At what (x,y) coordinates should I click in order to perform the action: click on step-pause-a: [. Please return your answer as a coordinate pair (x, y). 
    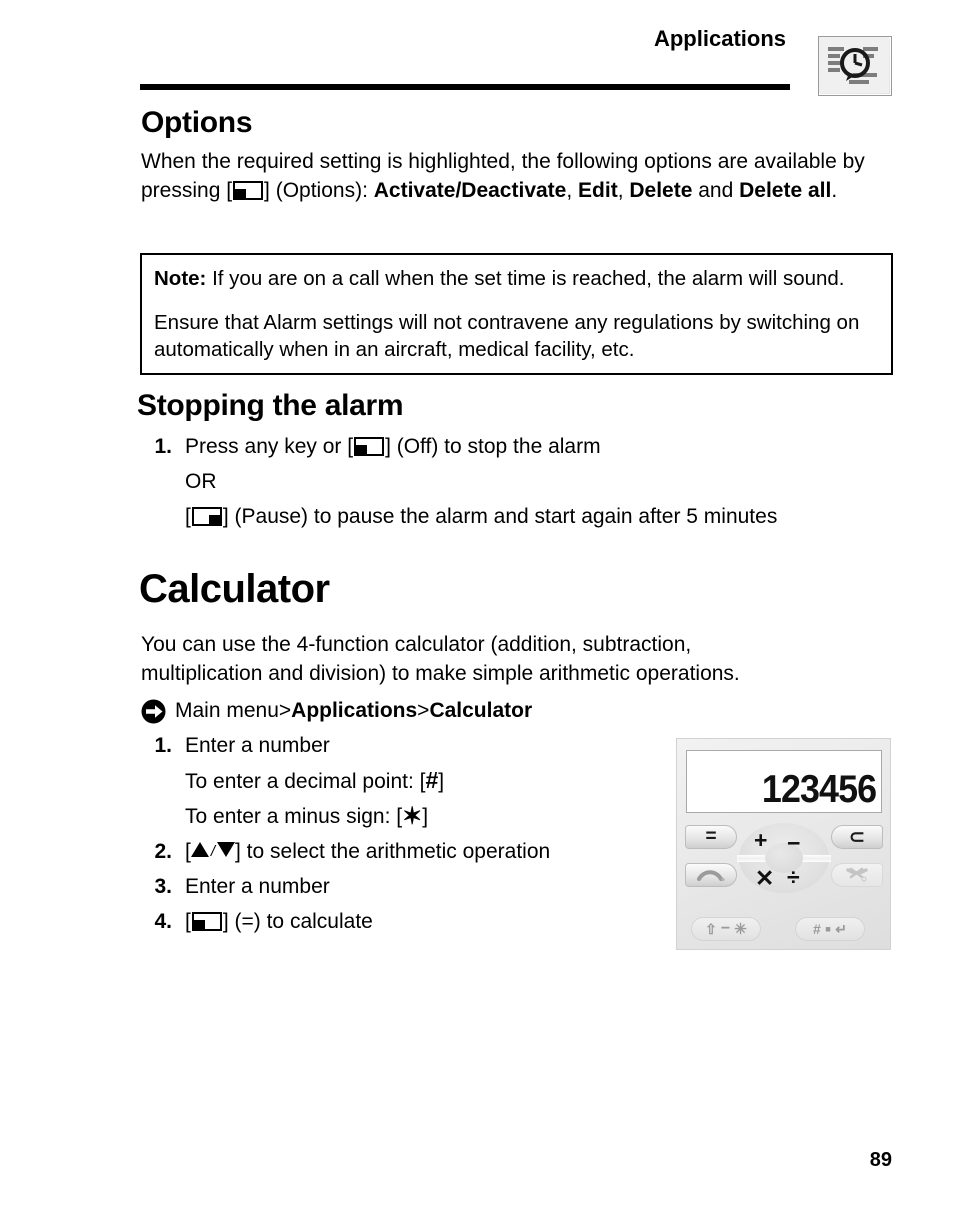
    Looking at the image, I should click on (188, 516).